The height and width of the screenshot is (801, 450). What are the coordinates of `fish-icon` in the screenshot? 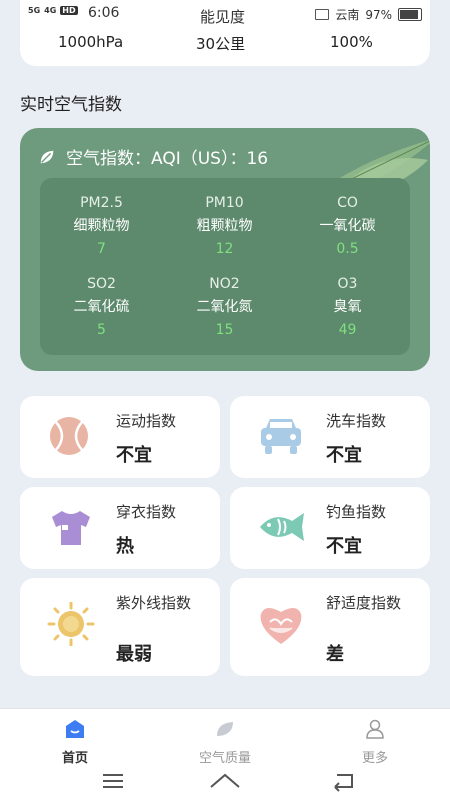 It's located at (282, 527).